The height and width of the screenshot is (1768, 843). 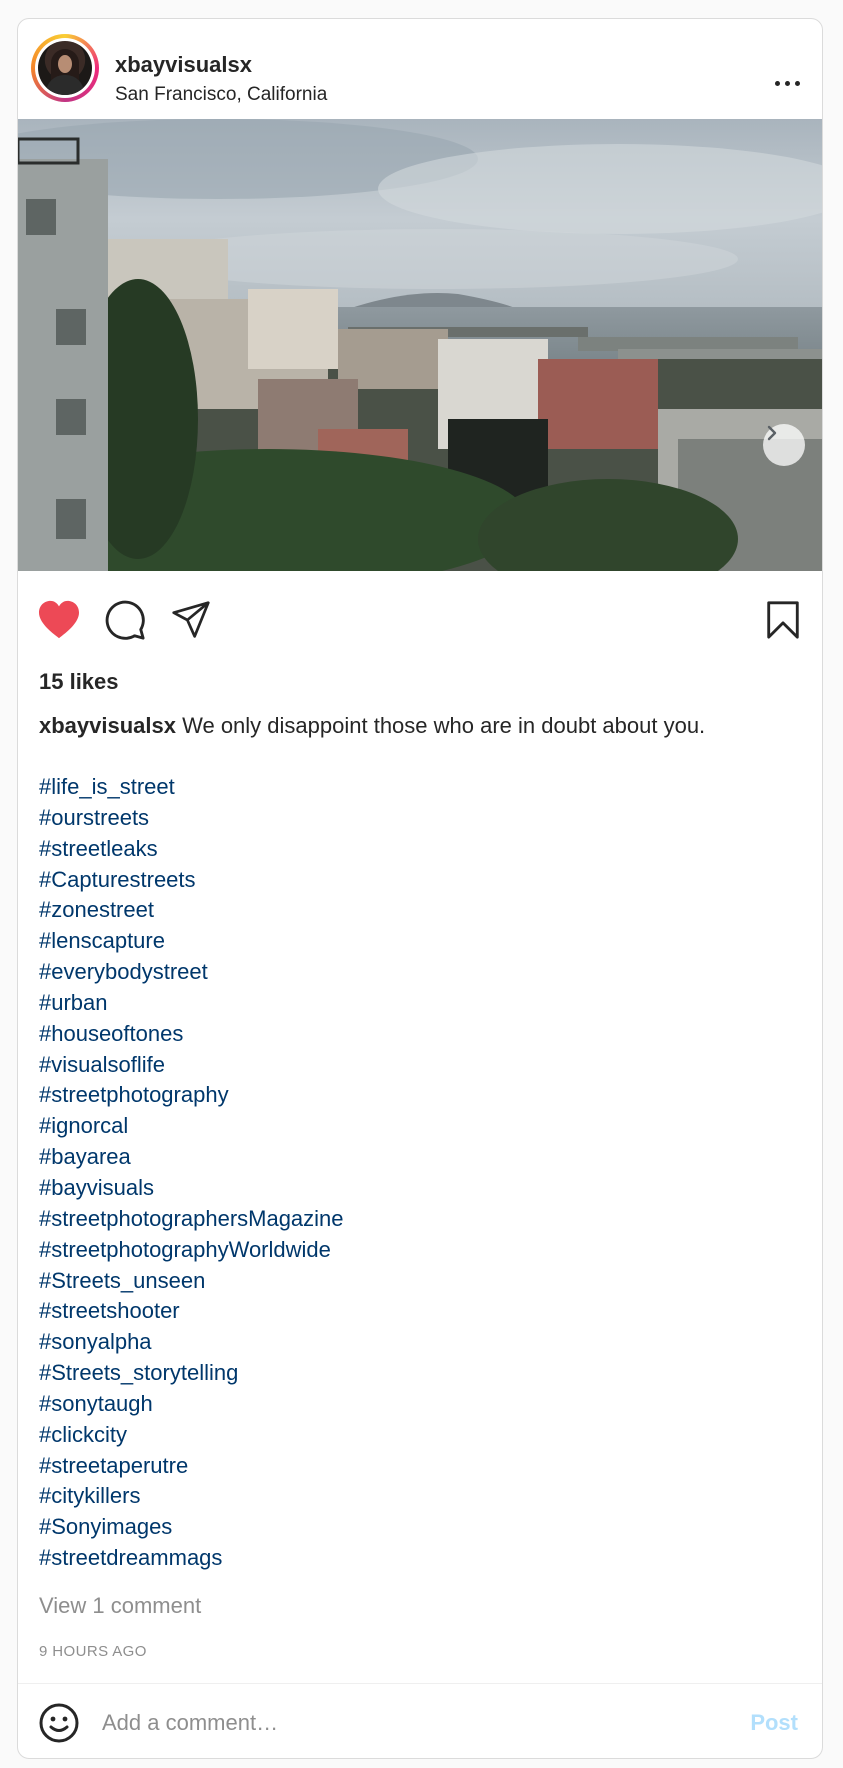 What do you see at coordinates (774, 1723) in the screenshot?
I see `post-comment-button: Post` at bounding box center [774, 1723].